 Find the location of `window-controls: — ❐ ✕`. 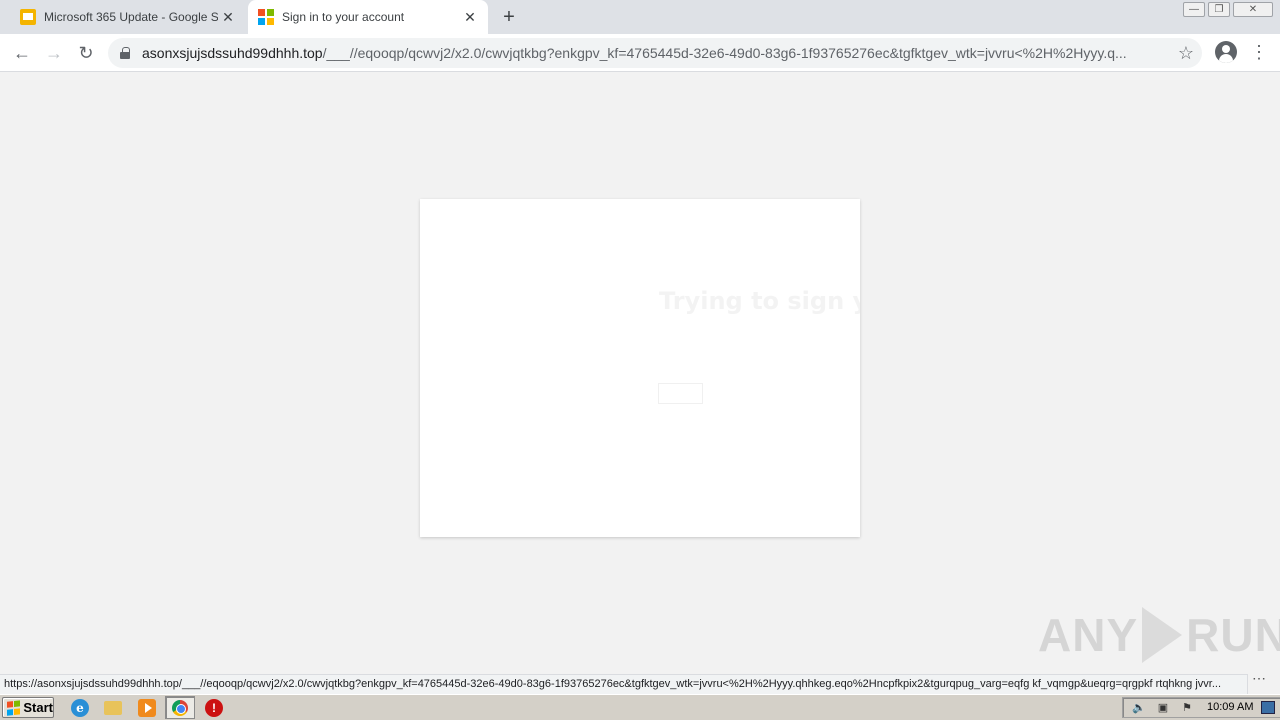

window-controls: — ❐ ✕ is located at coordinates (1228, 9).